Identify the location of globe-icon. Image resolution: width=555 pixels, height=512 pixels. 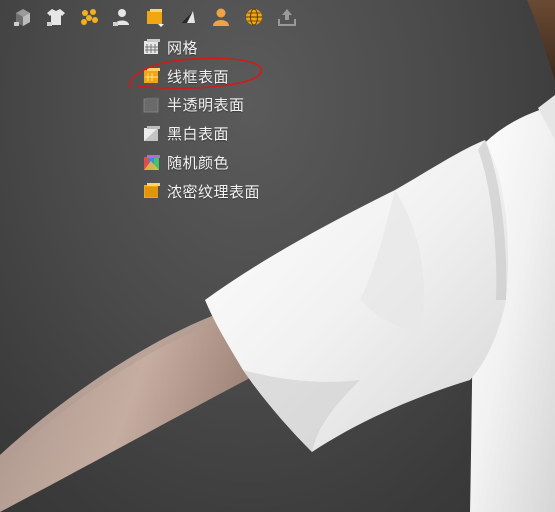
(254, 17).